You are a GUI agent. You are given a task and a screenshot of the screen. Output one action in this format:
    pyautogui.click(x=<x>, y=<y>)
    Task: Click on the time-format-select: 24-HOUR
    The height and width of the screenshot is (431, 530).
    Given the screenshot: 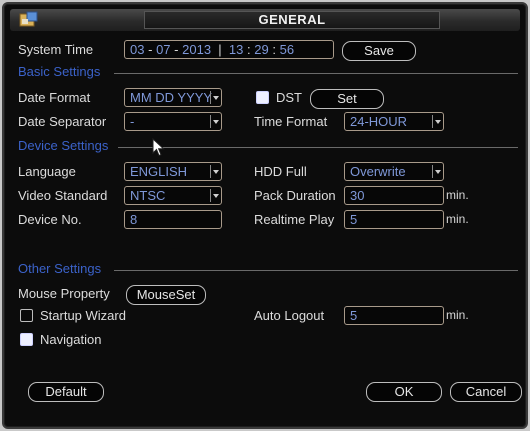 What is the action you would take?
    pyautogui.click(x=394, y=121)
    